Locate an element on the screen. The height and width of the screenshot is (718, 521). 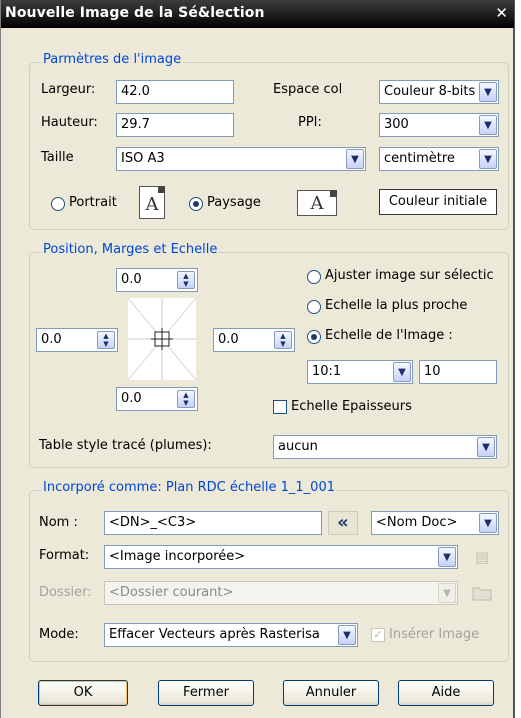
help-button: Aide is located at coordinates (446, 693).